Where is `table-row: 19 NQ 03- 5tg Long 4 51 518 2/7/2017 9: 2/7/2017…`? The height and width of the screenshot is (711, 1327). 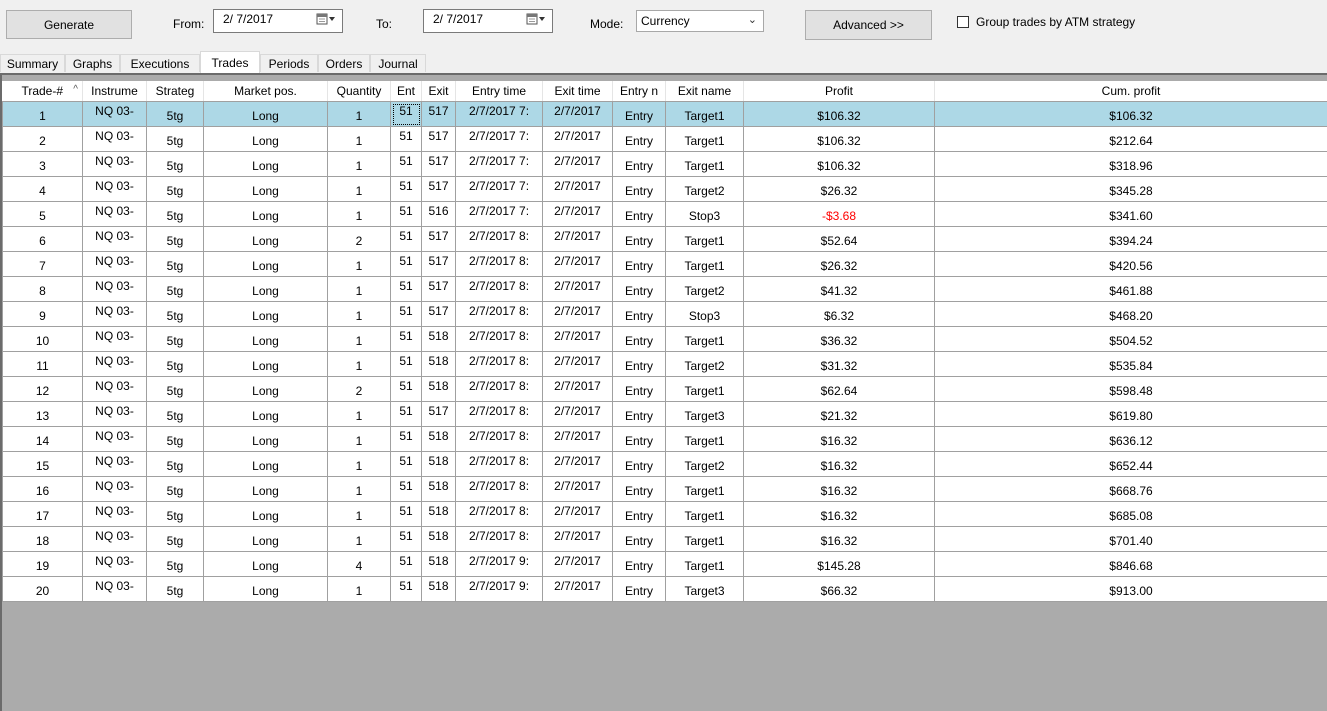 table-row: 19 NQ 03- 5tg Long 4 51 518 2/7/2017 9: 2/7/2017… is located at coordinates (664, 564).